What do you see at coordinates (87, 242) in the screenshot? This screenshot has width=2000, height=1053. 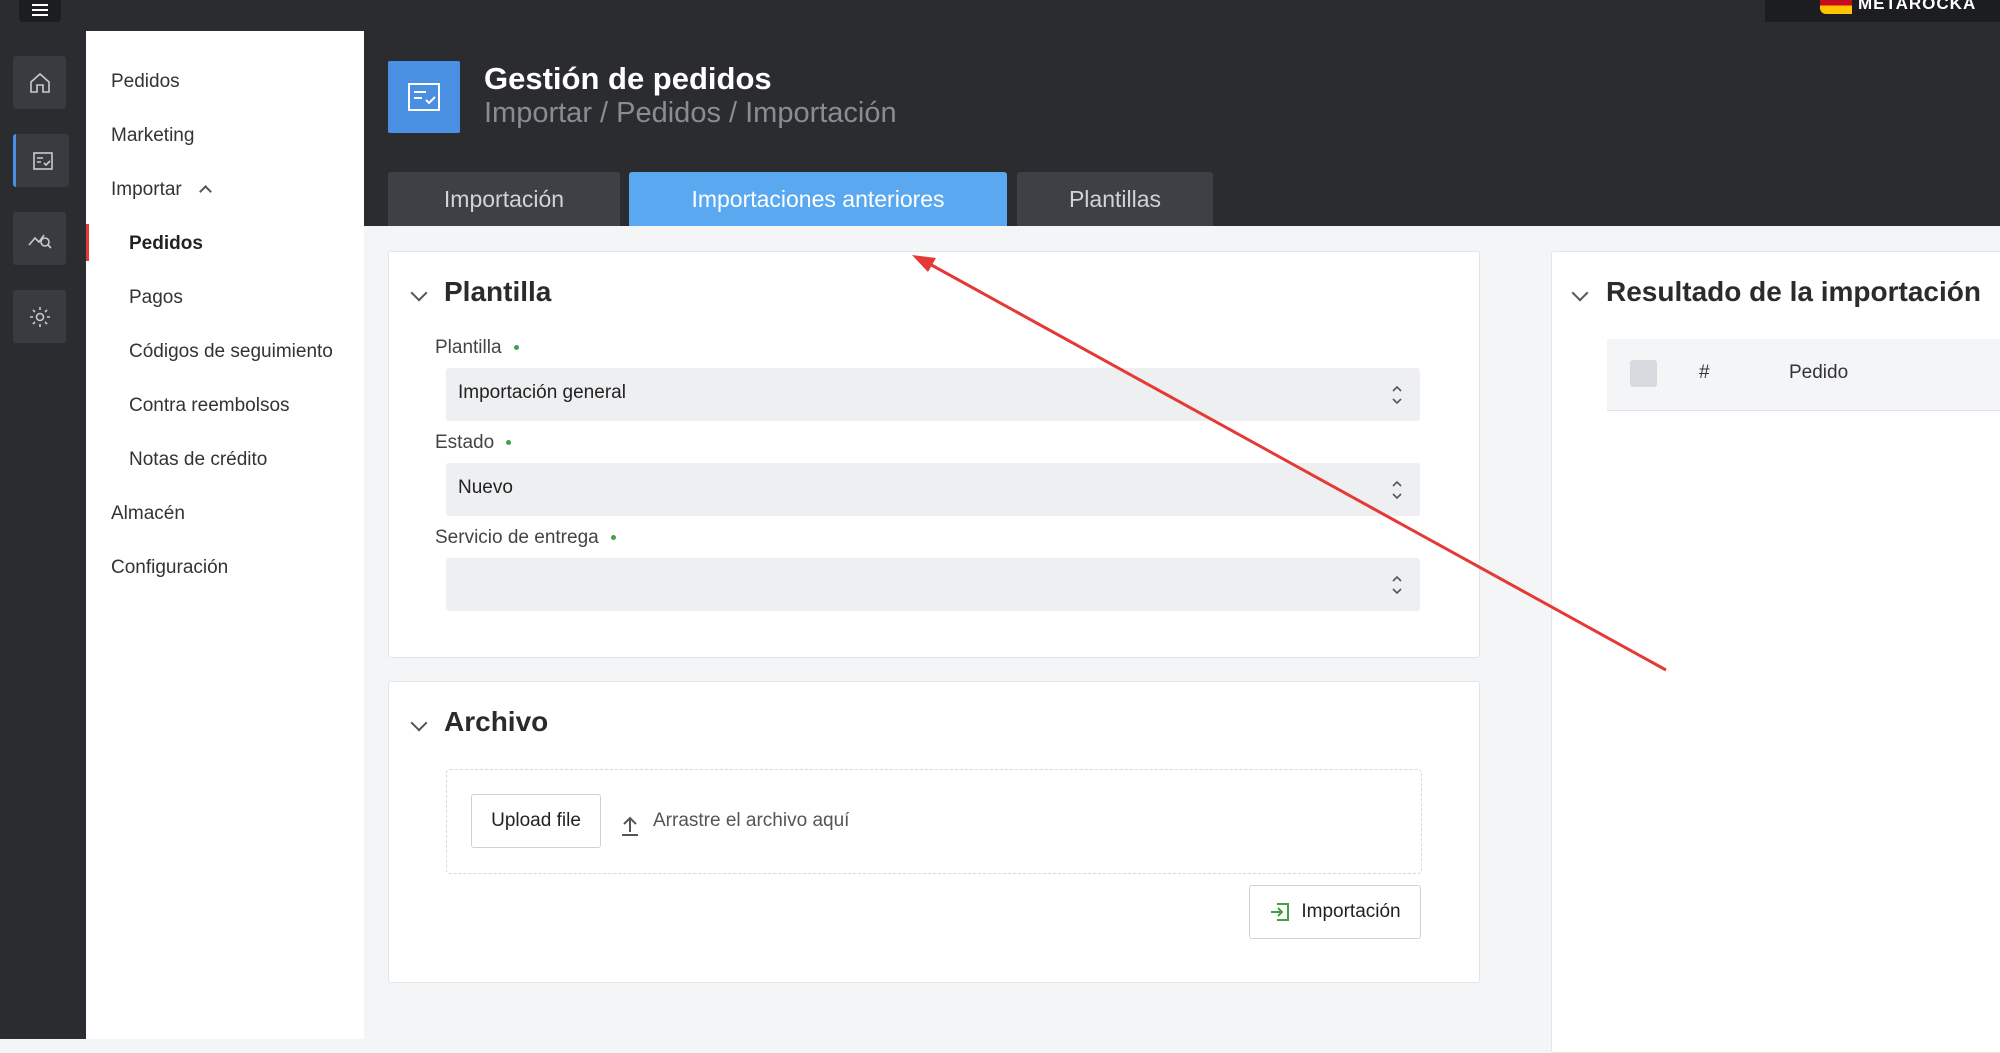 I see `active-indicator` at bounding box center [87, 242].